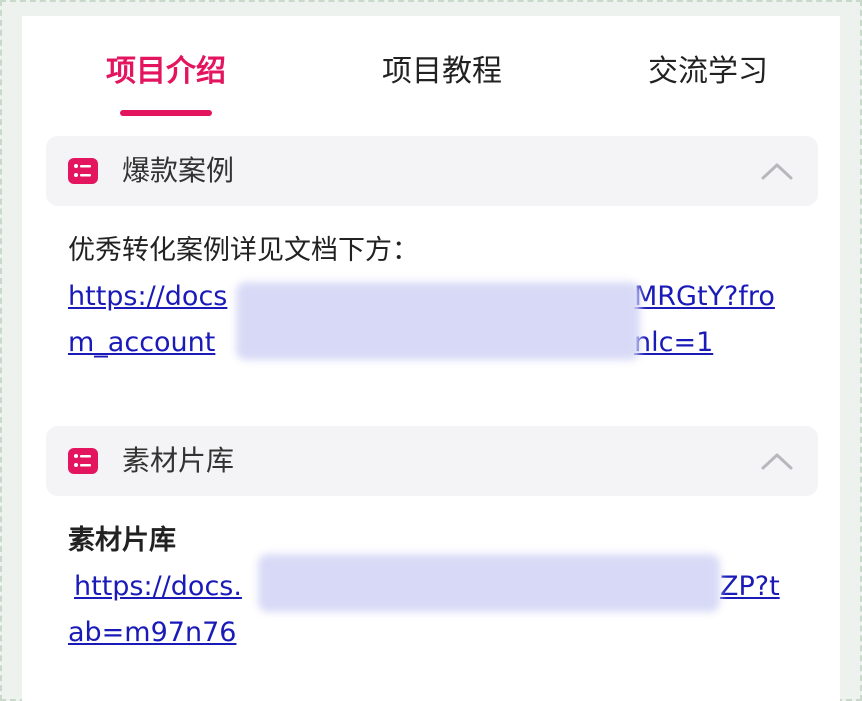  Describe the element at coordinates (178, 170) in the screenshot. I see `section-title: 爆款案例` at that location.